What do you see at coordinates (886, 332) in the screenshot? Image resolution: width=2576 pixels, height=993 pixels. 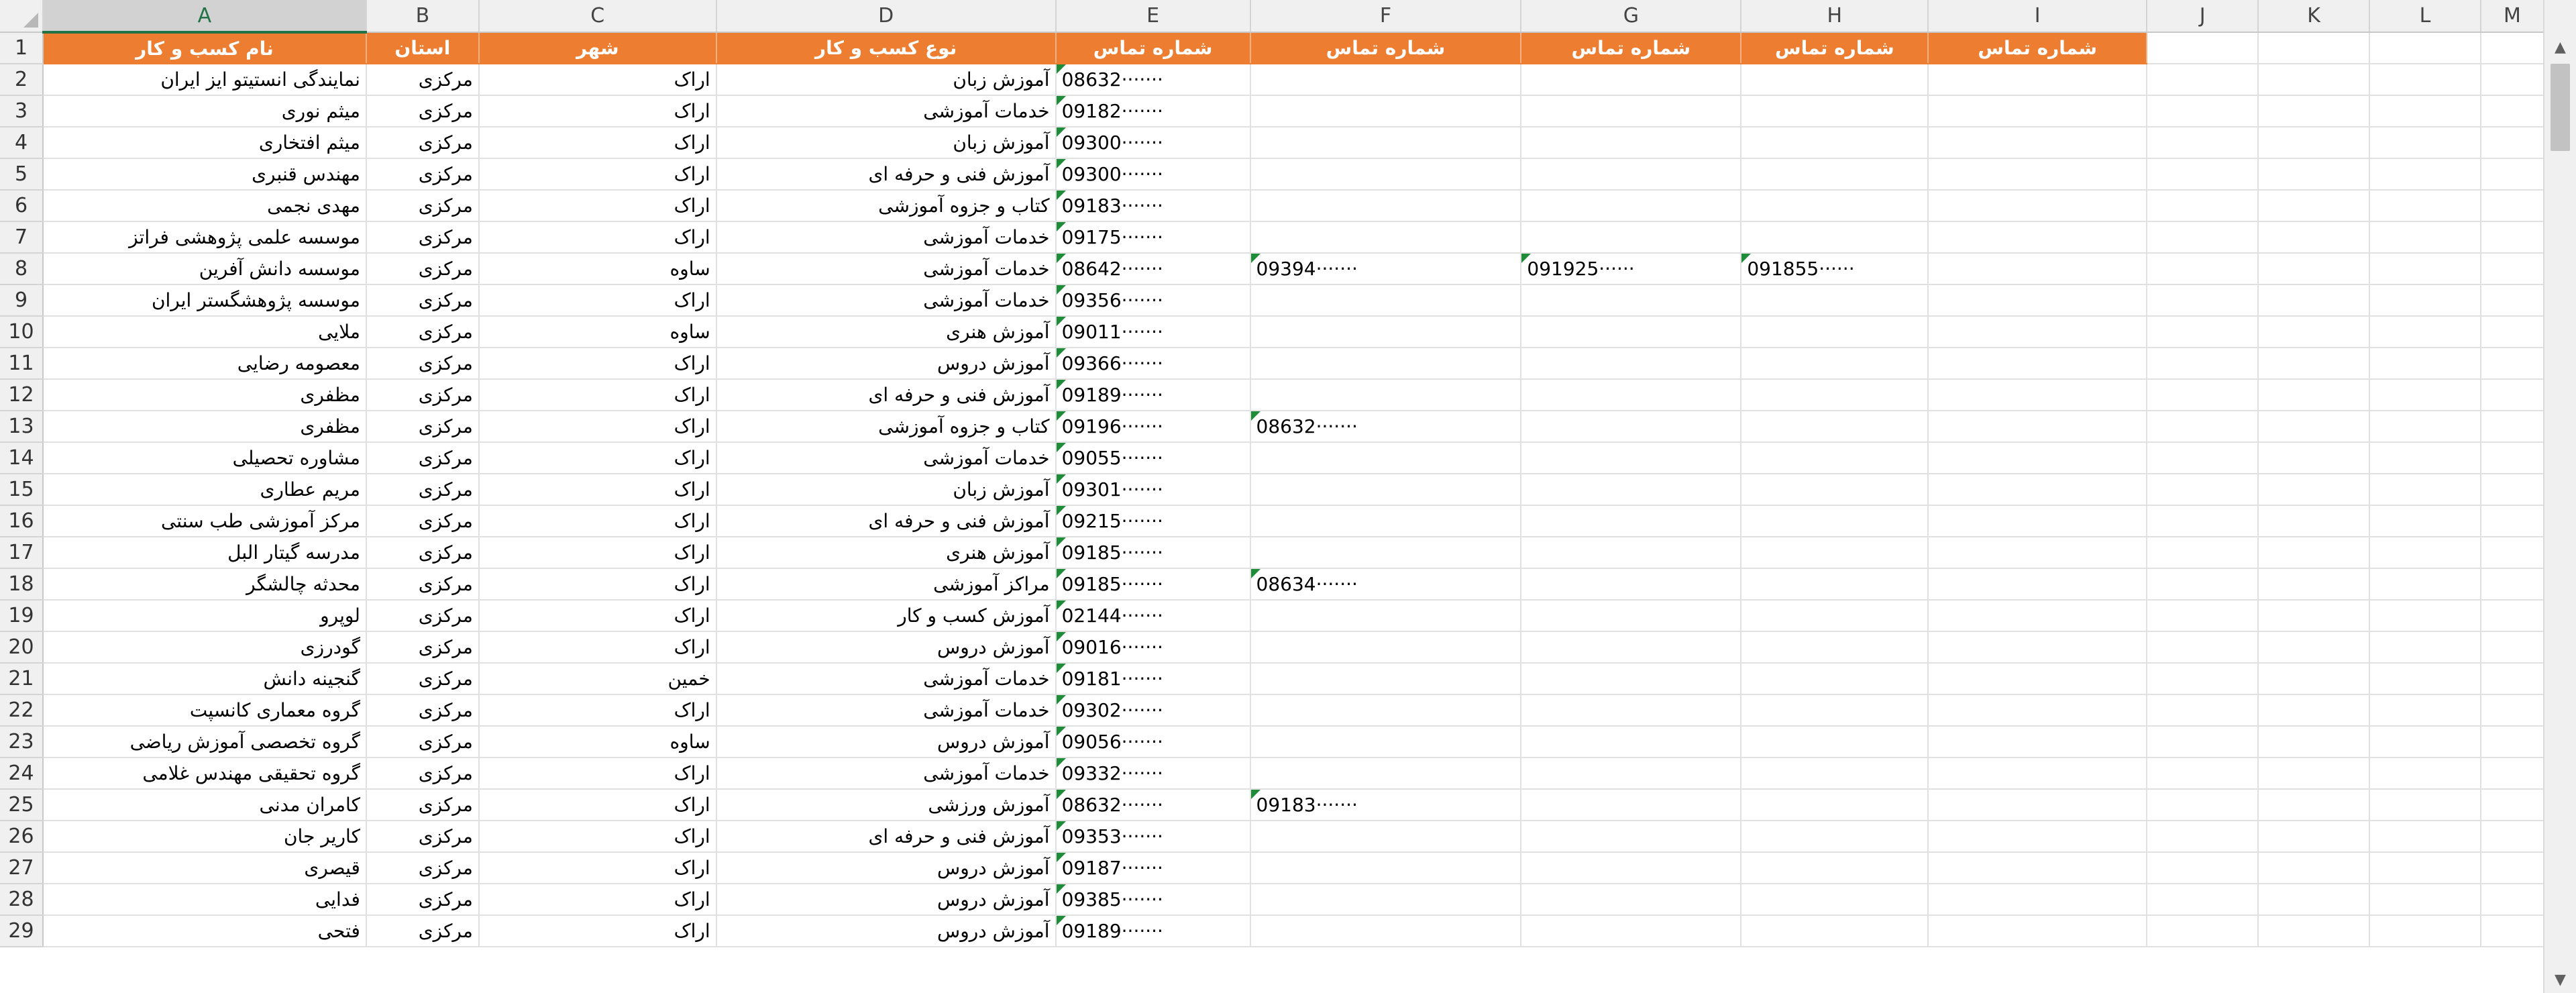 I see `cell-business-type: آموزش هنری` at bounding box center [886, 332].